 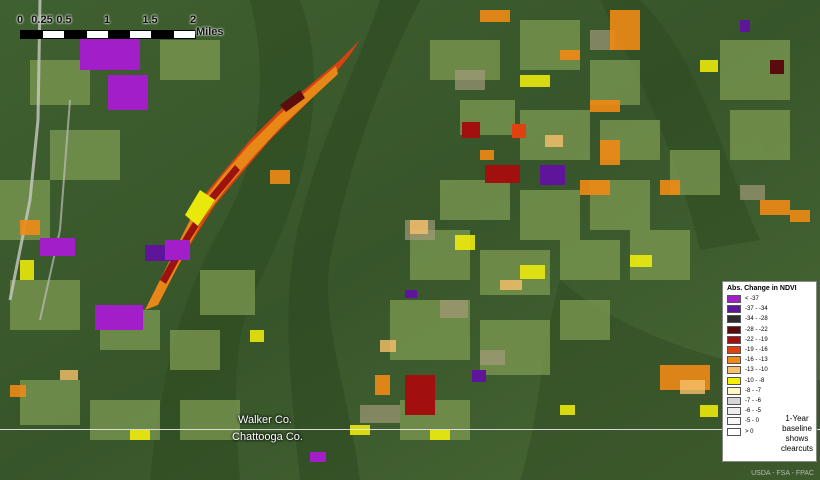 What do you see at coordinates (769, 401) in the screenshot?
I see `legend-row: -7 - -6` at bounding box center [769, 401].